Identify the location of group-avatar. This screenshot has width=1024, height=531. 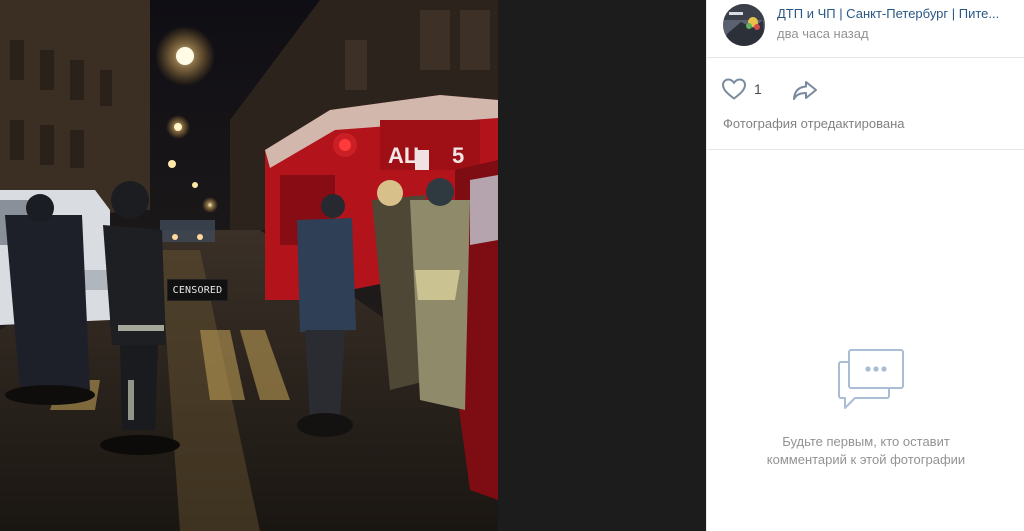
(744, 25).